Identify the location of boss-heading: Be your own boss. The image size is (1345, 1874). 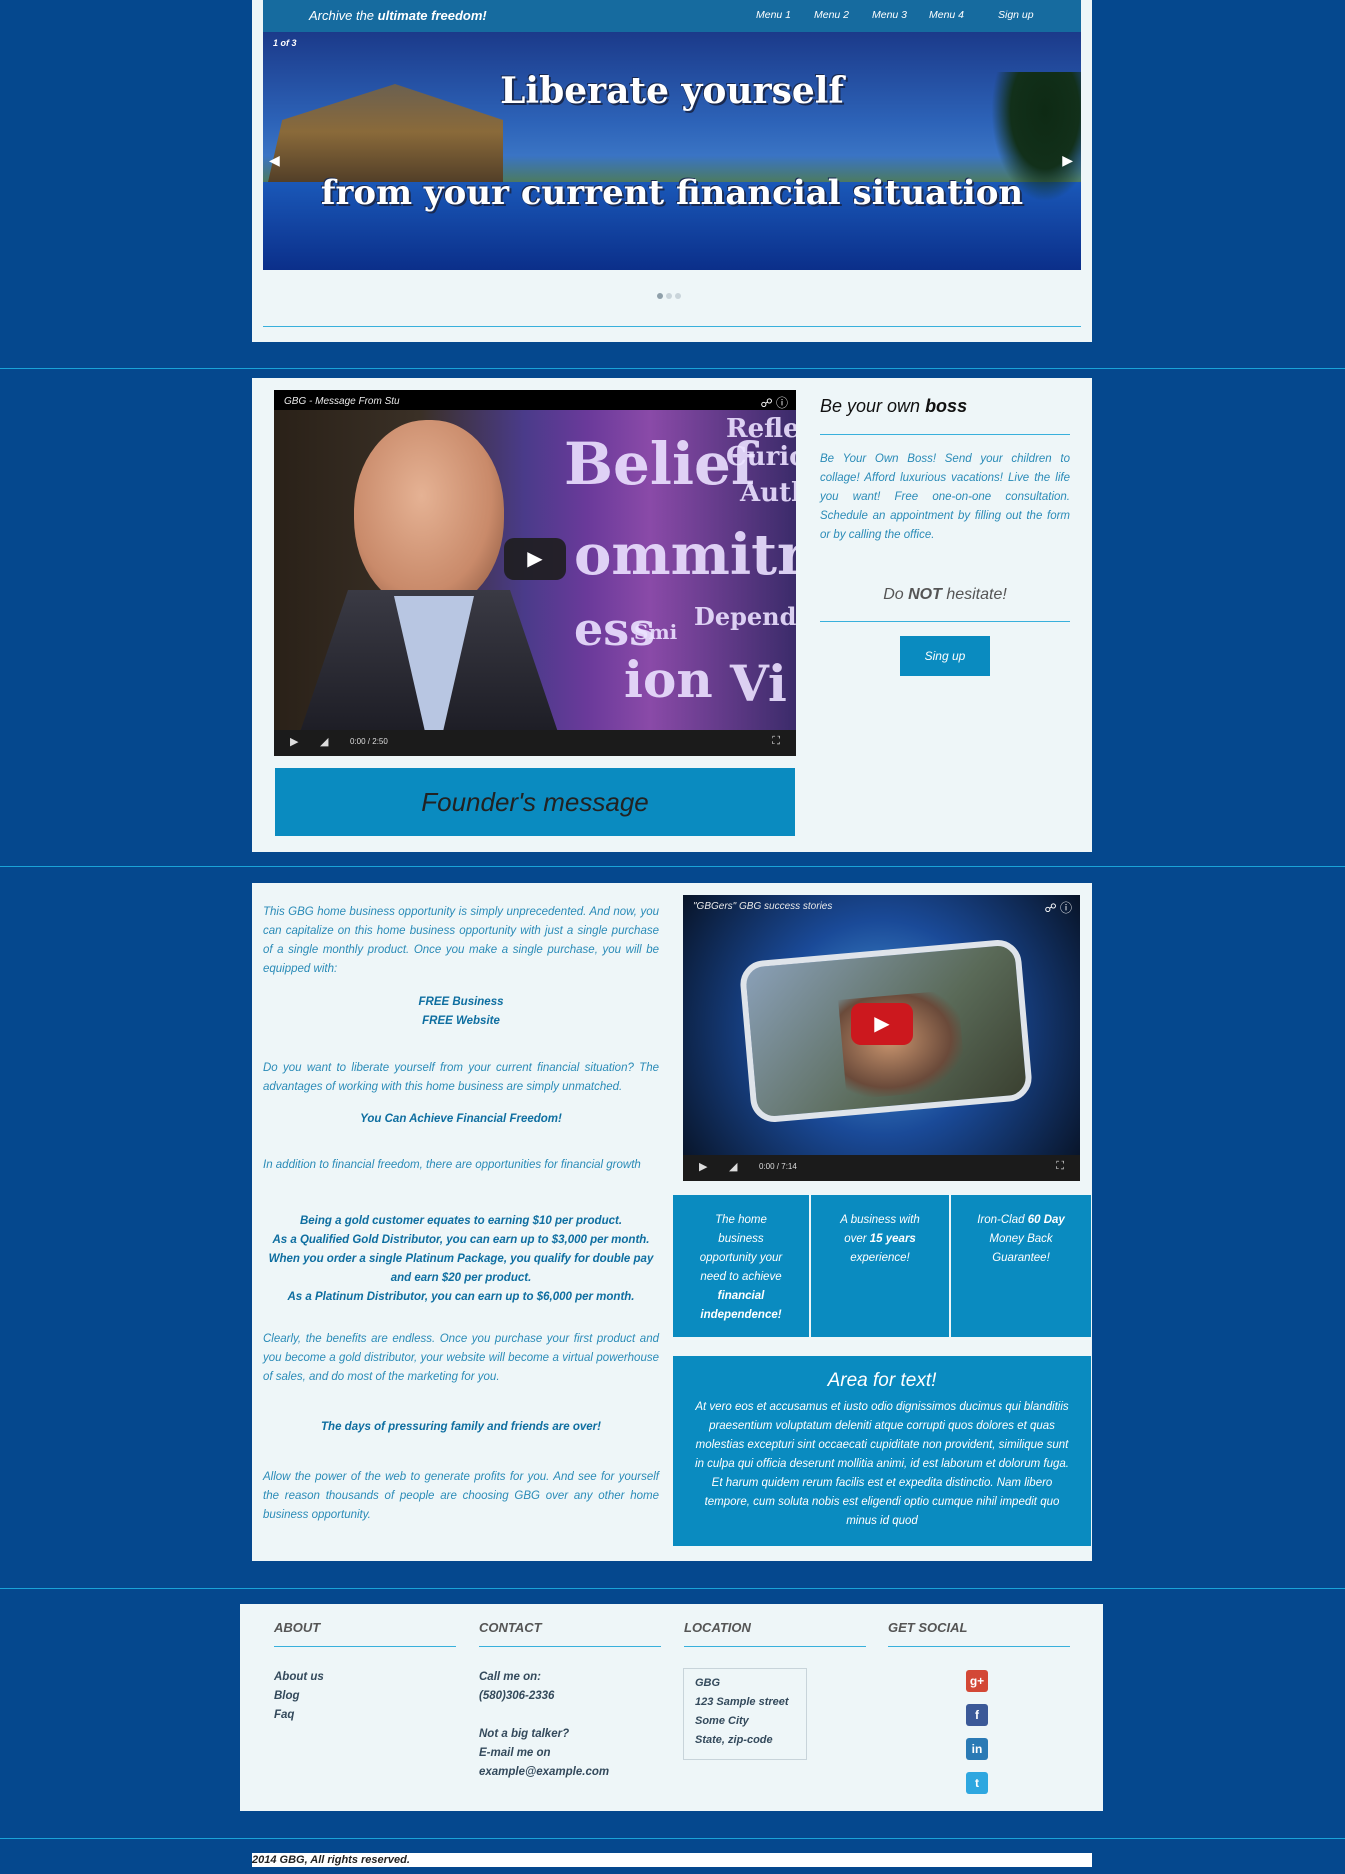
(894, 406).